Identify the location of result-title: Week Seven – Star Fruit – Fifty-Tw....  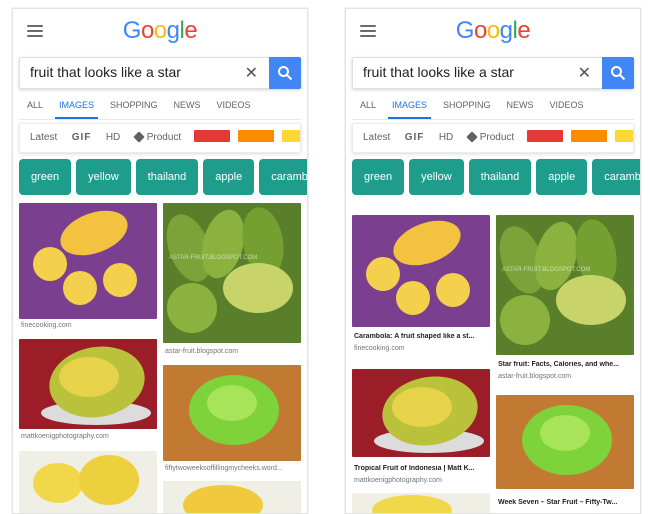
(566, 502).